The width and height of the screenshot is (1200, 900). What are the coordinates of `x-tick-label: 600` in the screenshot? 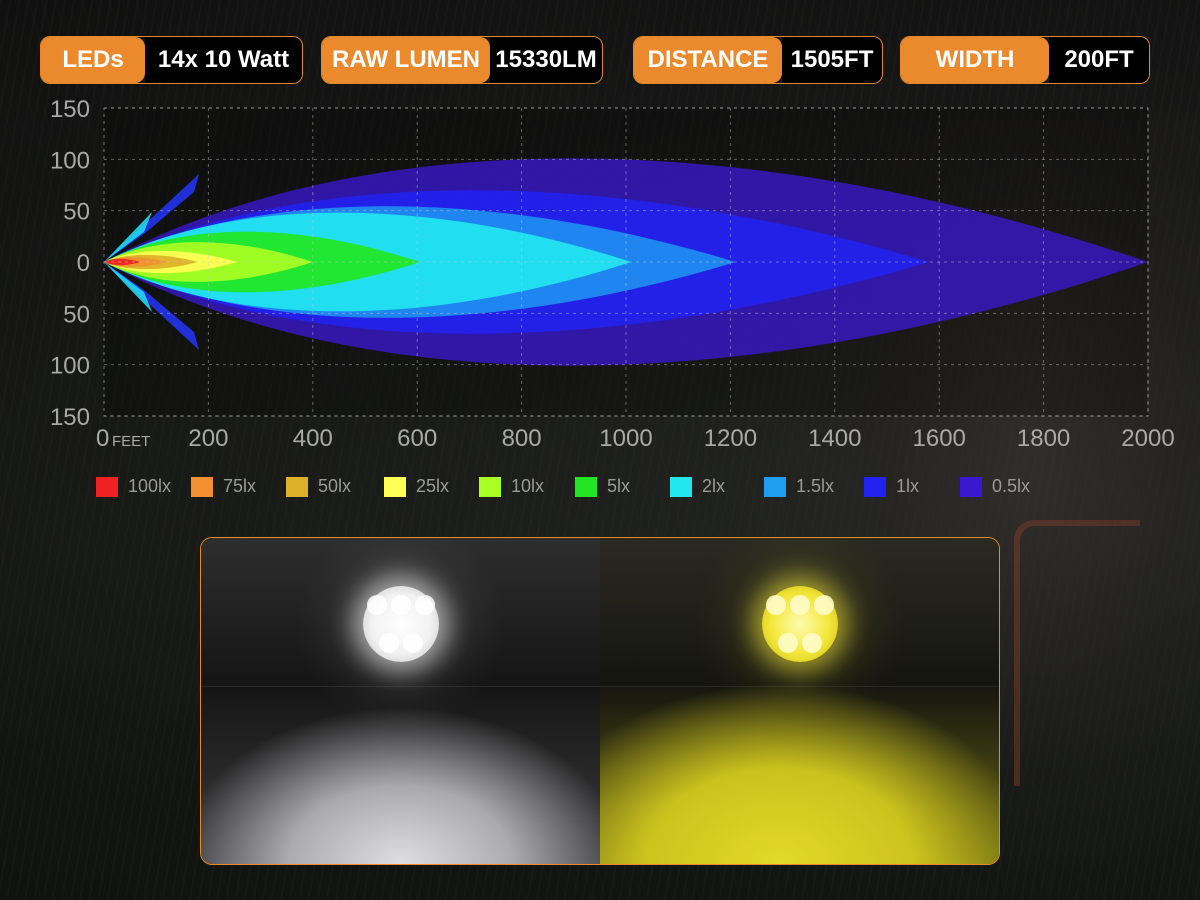 It's located at (417, 438).